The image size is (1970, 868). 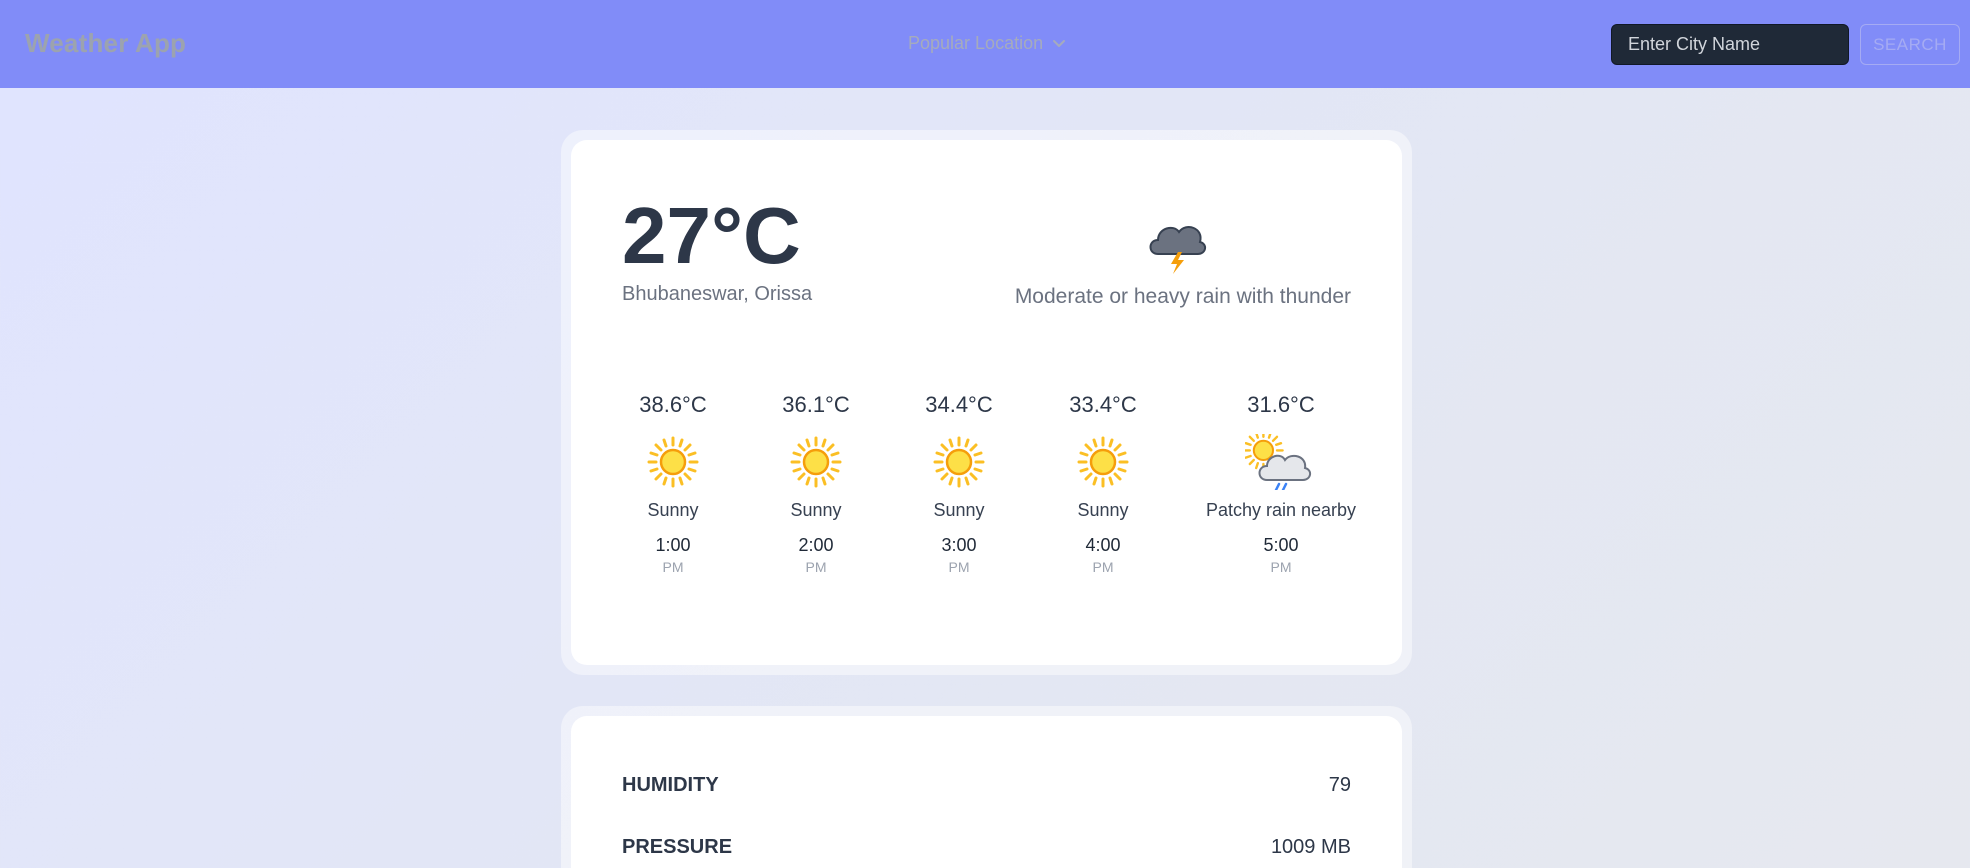 I want to click on popular-location-label: Popular Location, so click(x=976, y=43).